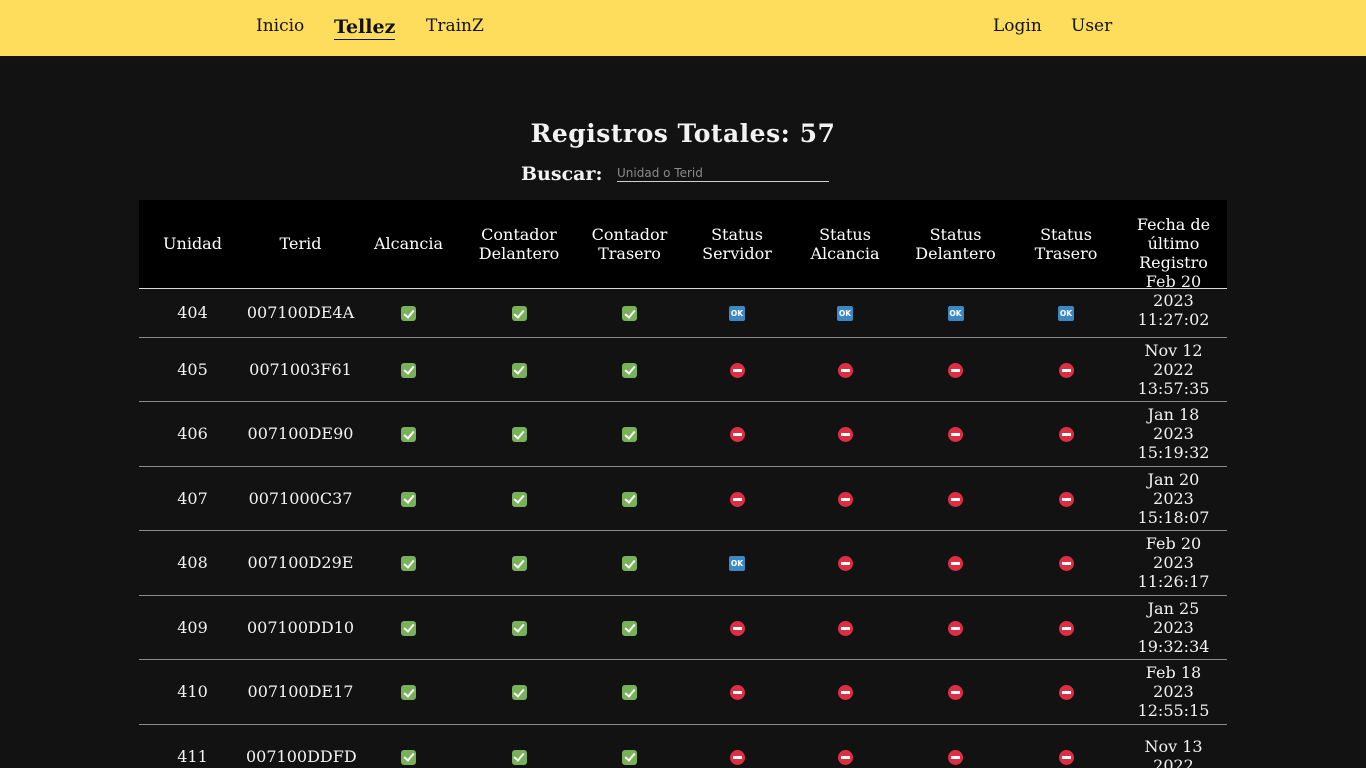  Describe the element at coordinates (192, 627) in the screenshot. I see `cell-unidad: 409` at that location.